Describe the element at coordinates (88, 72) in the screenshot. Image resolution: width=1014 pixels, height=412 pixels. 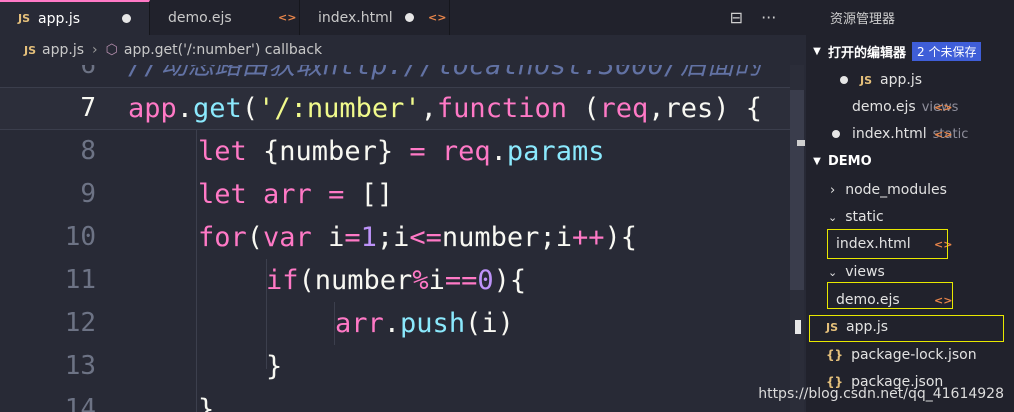
I see `line-number: 6` at that location.